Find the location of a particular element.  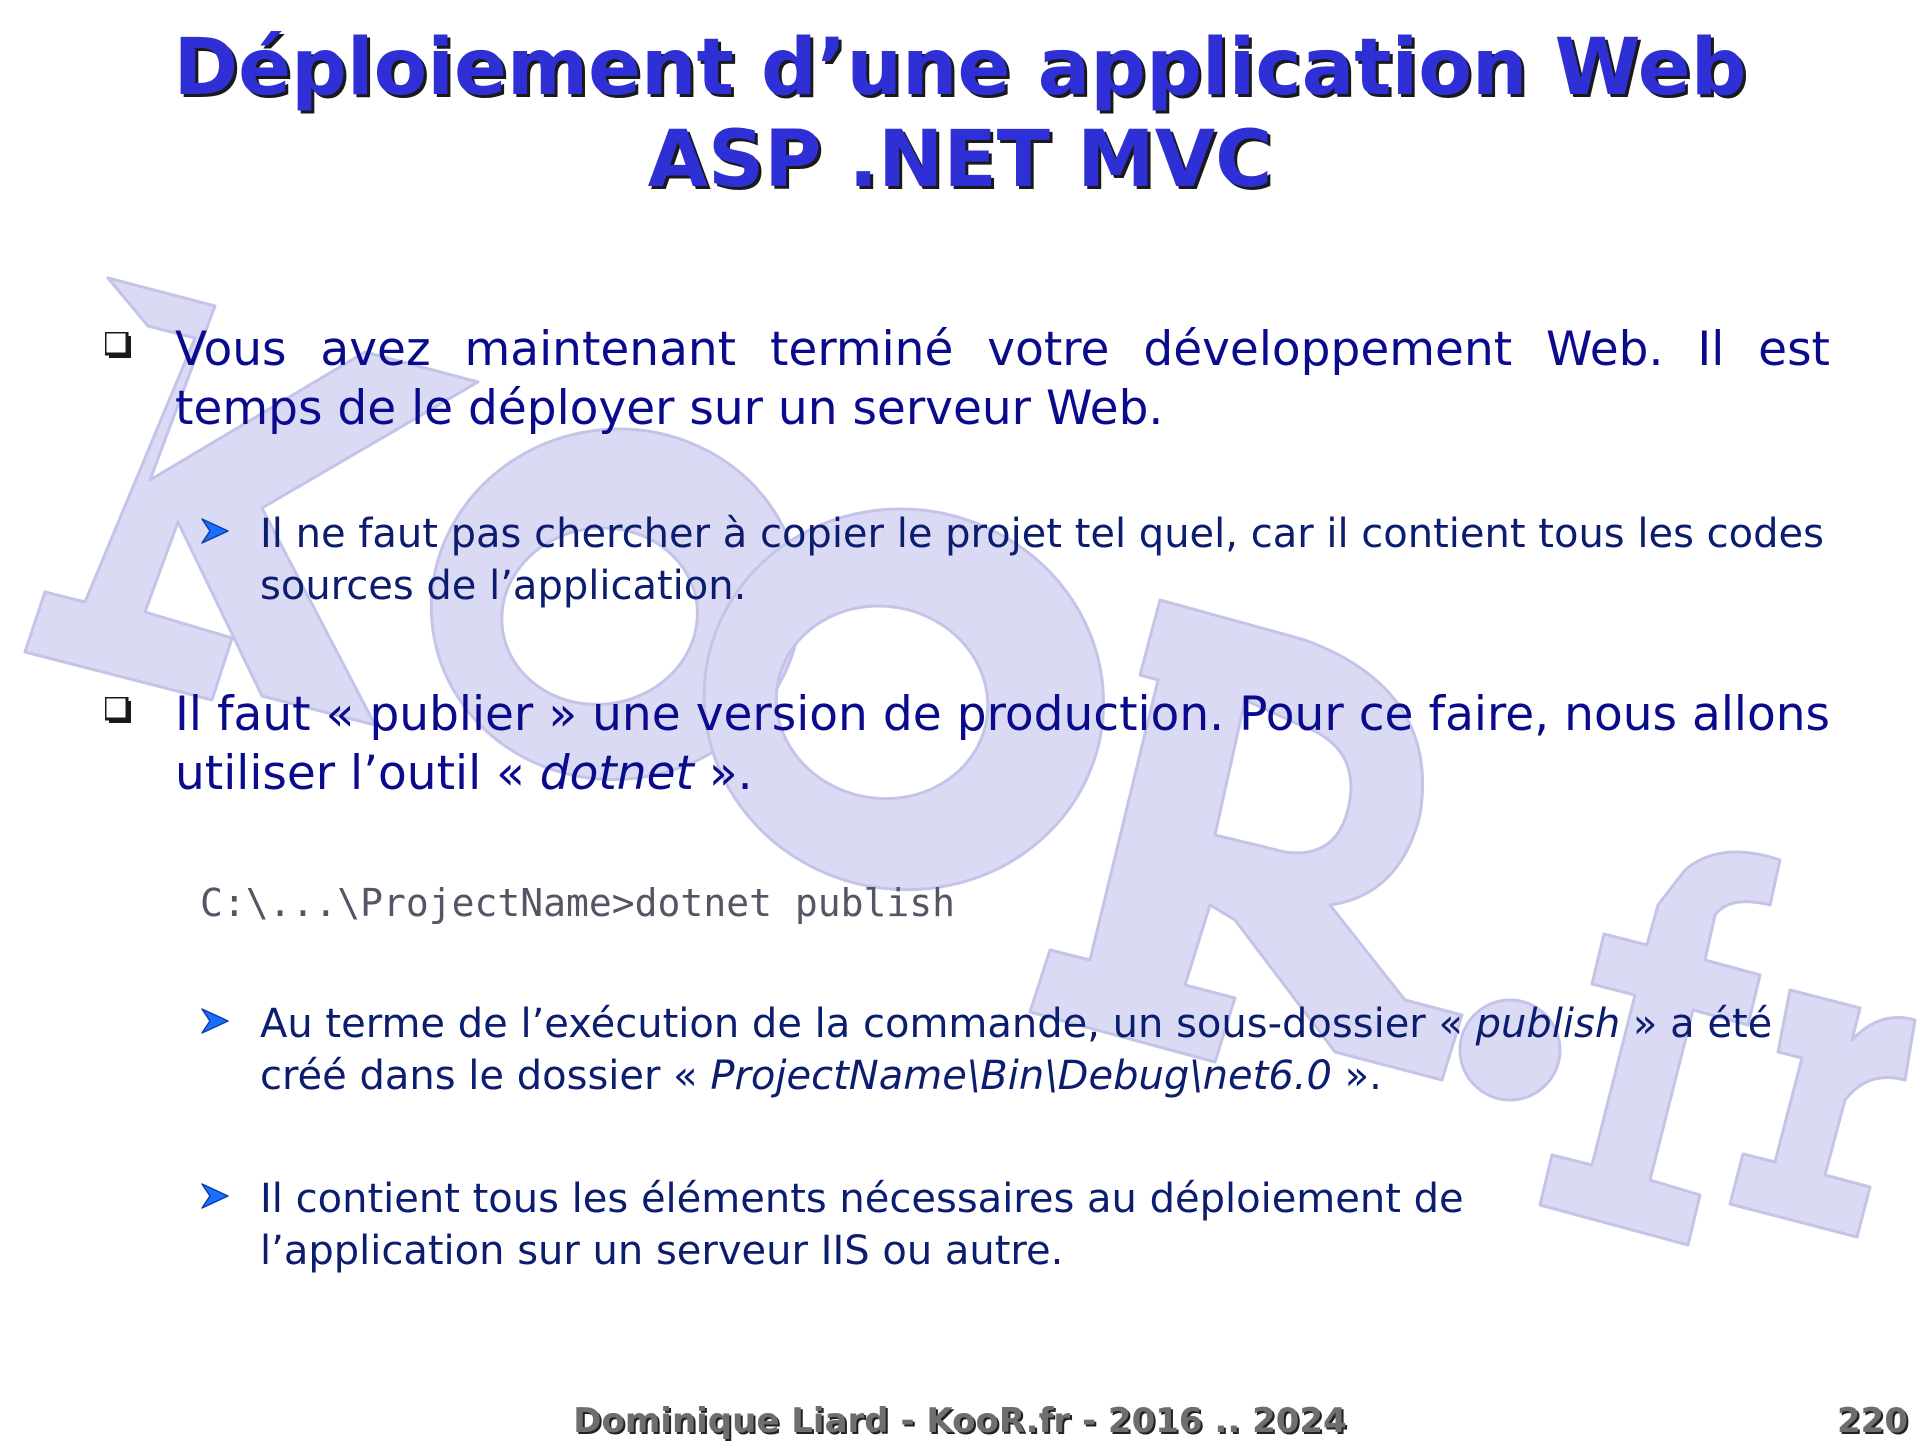

footer-author: Dominique Liard - KooR.fr - 2016 .. 2024 is located at coordinates (960, 1421).